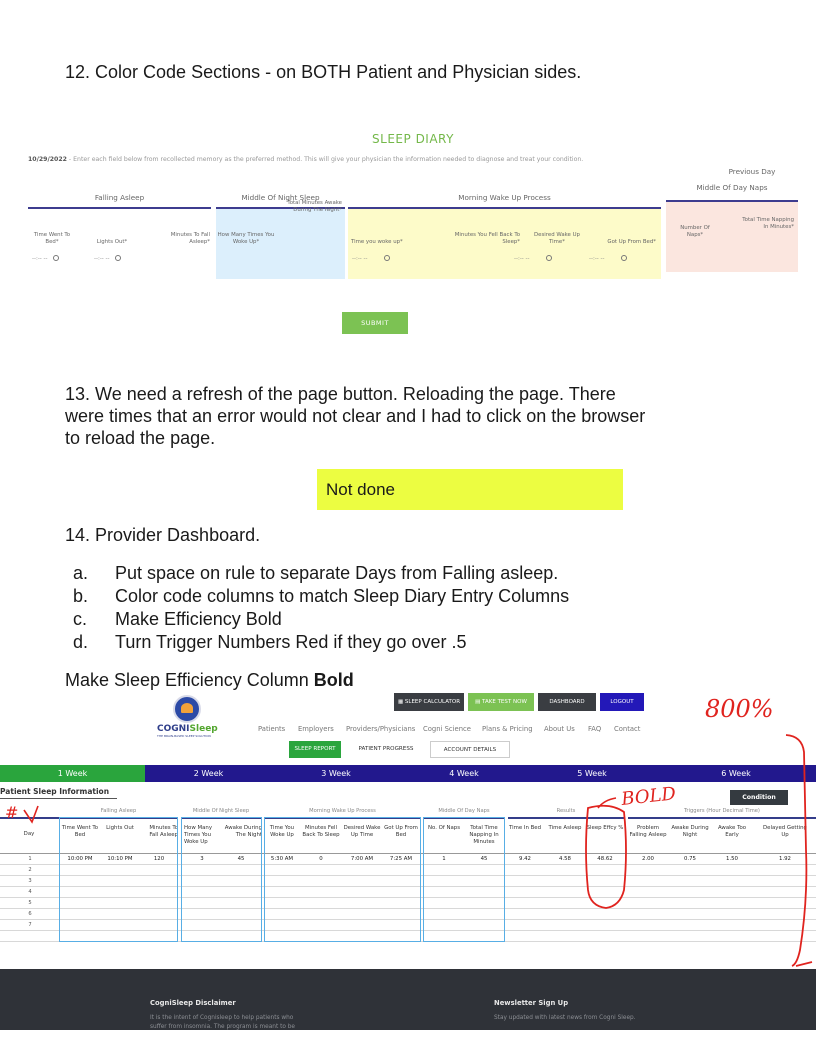 This screenshot has height=1056, width=816. Describe the element at coordinates (464, 811) in the screenshot. I see `dash-group-naps: Middle Of Day Naps` at that location.